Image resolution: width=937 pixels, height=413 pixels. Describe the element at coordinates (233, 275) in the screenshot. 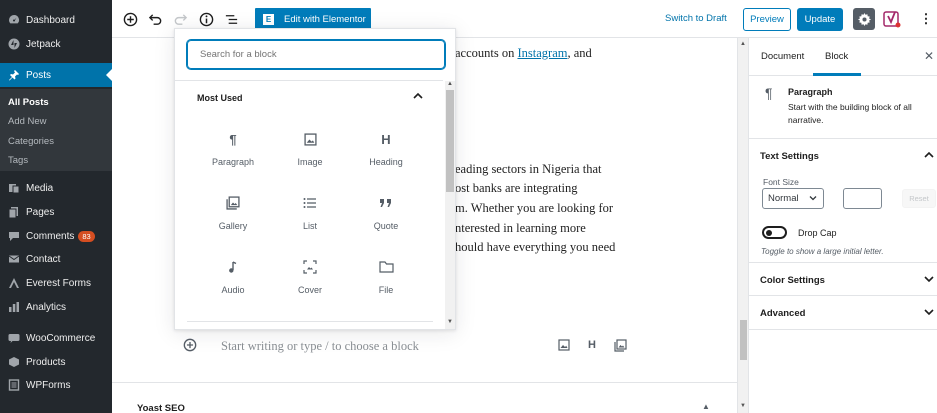

I see `block-audio: Audio` at that location.